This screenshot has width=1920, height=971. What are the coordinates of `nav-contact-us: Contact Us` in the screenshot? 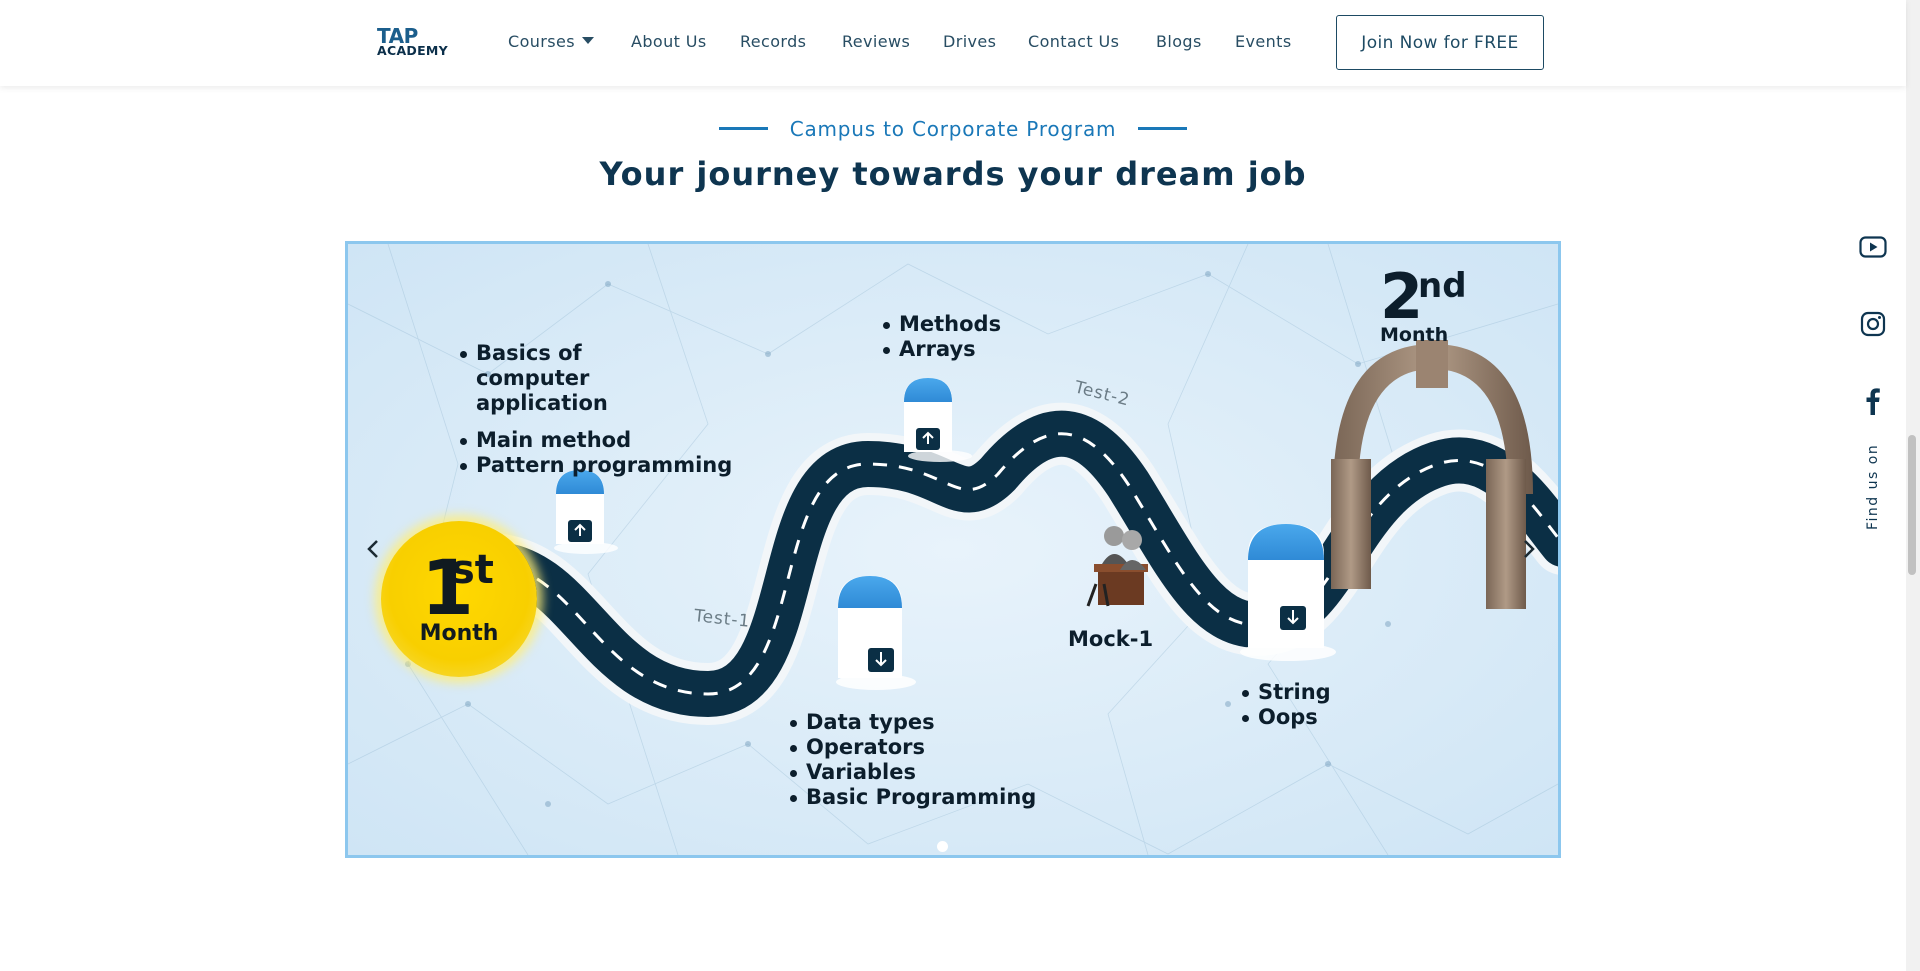 It's located at (1073, 41).